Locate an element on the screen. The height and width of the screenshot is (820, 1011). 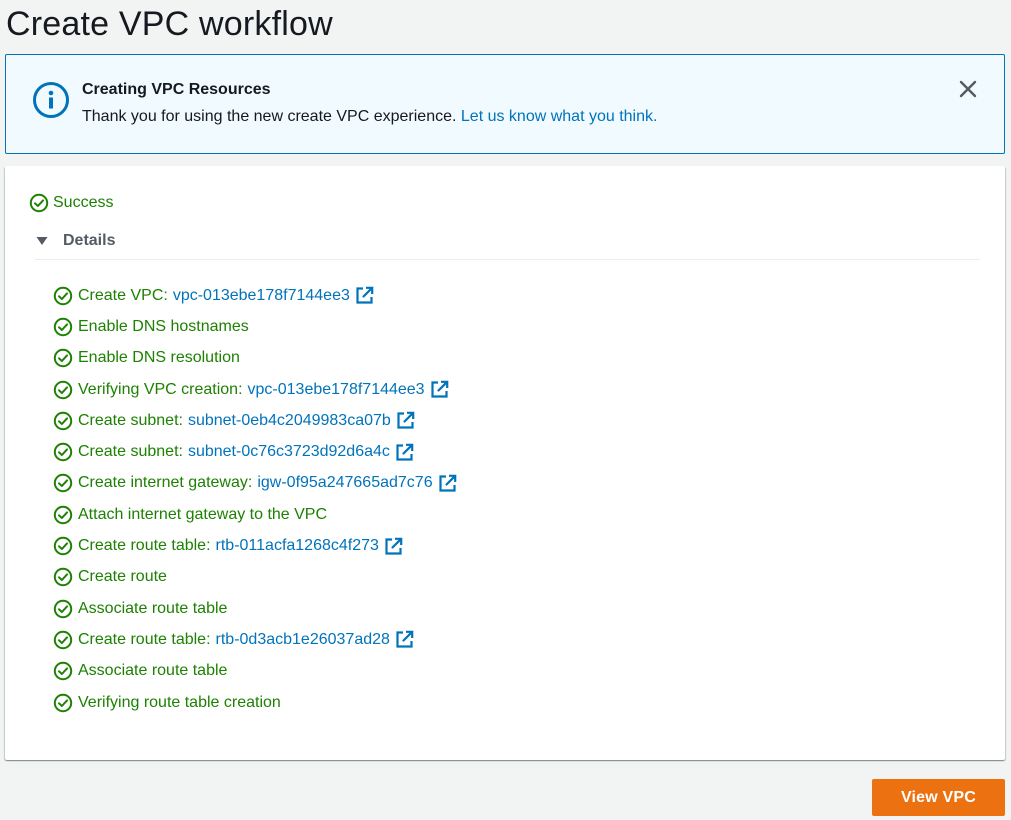
workflow-step: Create VPC: vpc-013ebe178f7144ee3 is located at coordinates (255, 295).